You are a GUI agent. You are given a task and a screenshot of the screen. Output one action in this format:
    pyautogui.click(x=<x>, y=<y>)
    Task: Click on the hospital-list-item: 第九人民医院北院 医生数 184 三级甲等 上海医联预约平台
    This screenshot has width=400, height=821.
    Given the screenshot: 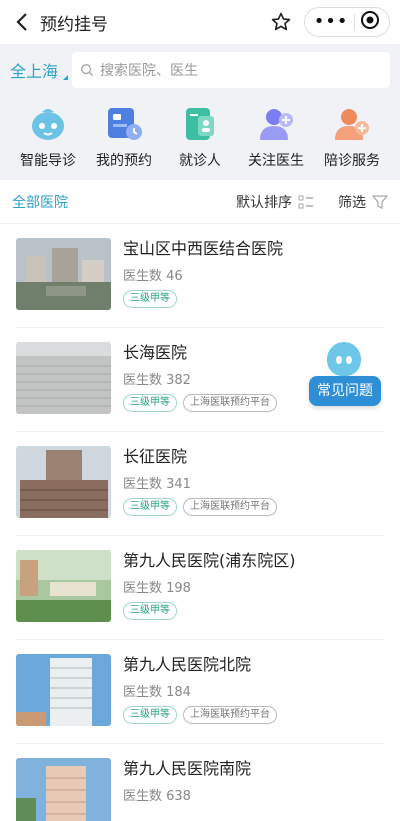 What is the action you would take?
    pyautogui.click(x=200, y=692)
    